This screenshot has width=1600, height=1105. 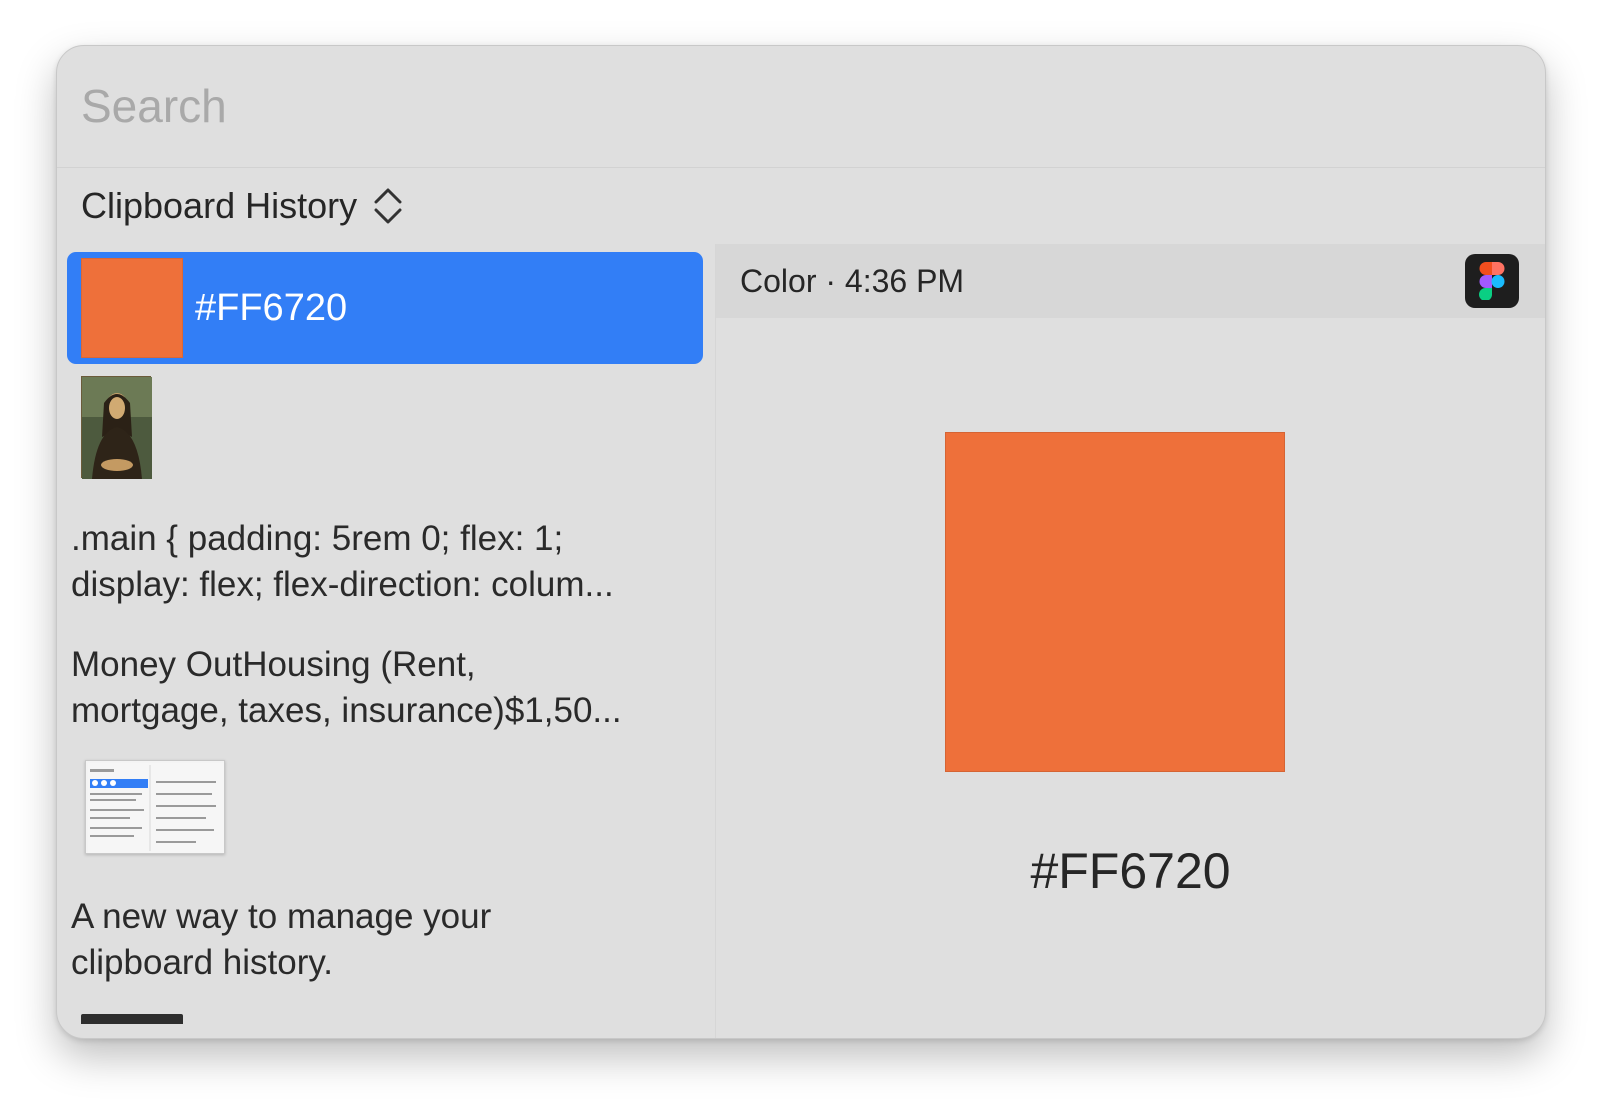 I want to click on preview-color-value: #FF6720, so click(x=1130, y=871).